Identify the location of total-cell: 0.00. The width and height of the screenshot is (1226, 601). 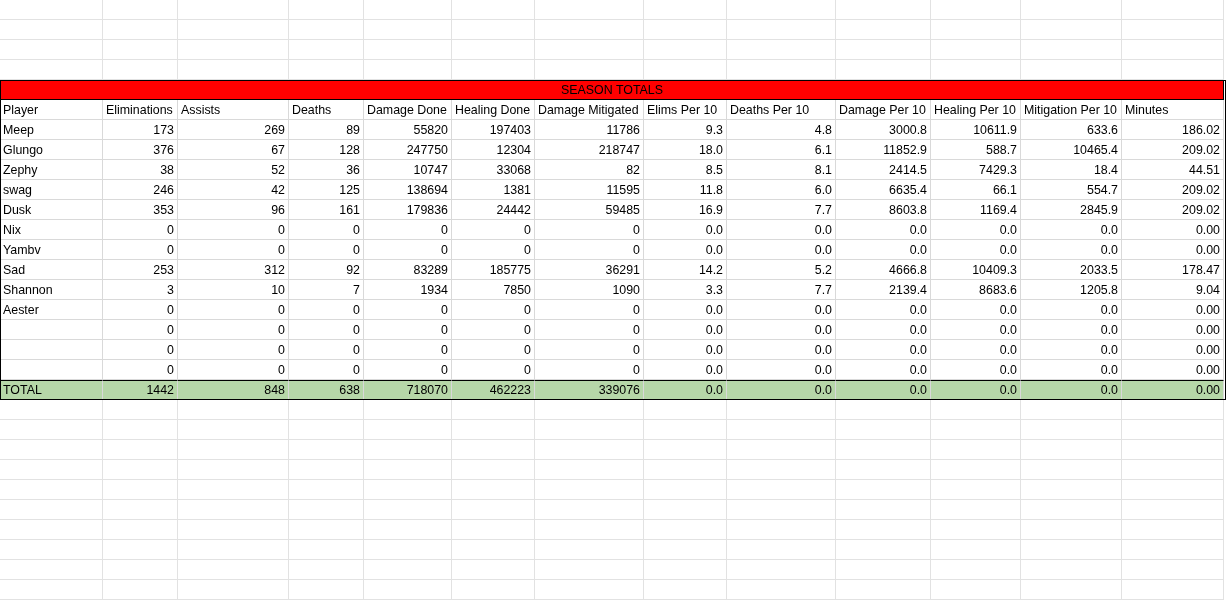
(1173, 390).